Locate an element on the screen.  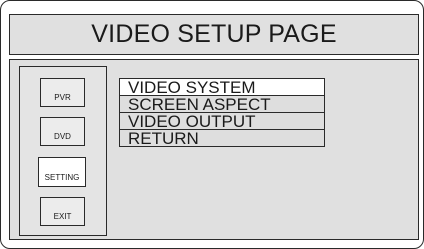
menu-item-video-output: VIDEO OUTPUT is located at coordinates (222, 121).